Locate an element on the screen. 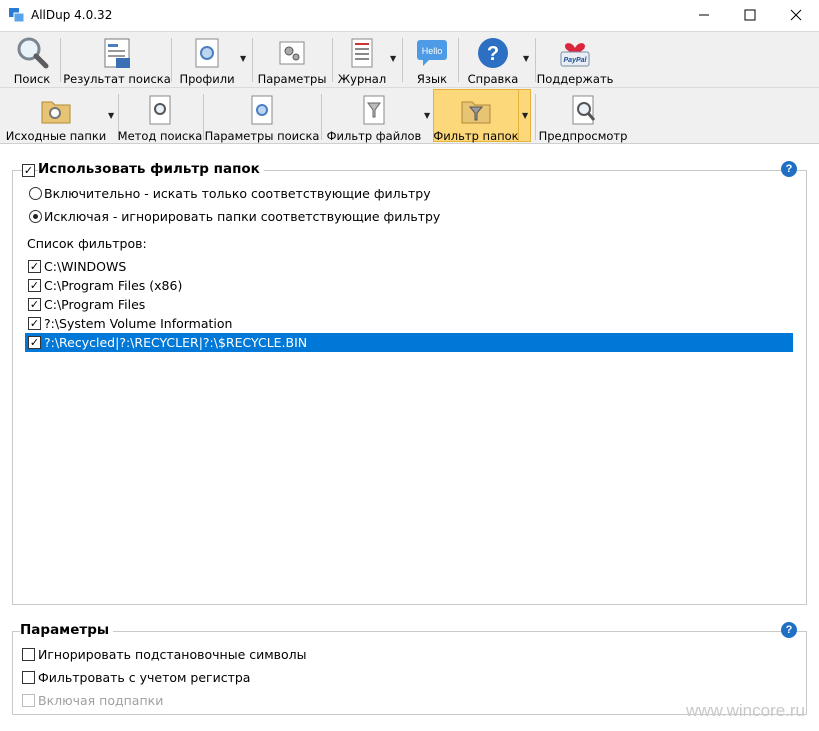  search-method-button: Метод поиска is located at coordinates (160, 117).